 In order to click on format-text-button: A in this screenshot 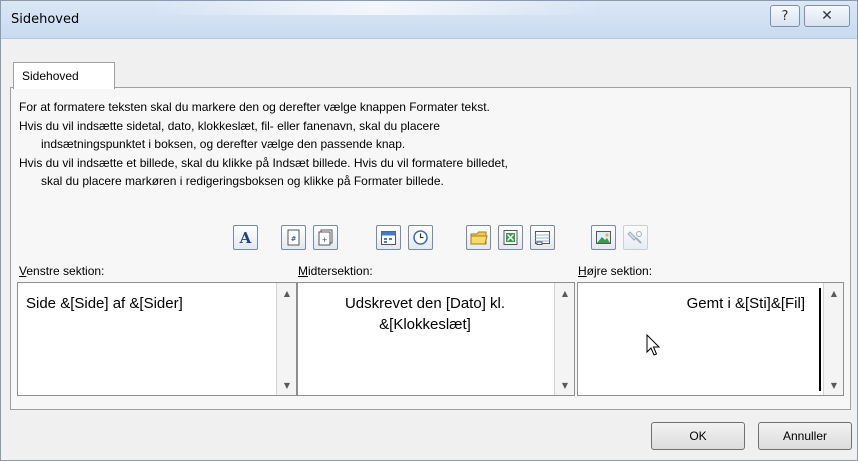, I will do `click(245, 237)`.